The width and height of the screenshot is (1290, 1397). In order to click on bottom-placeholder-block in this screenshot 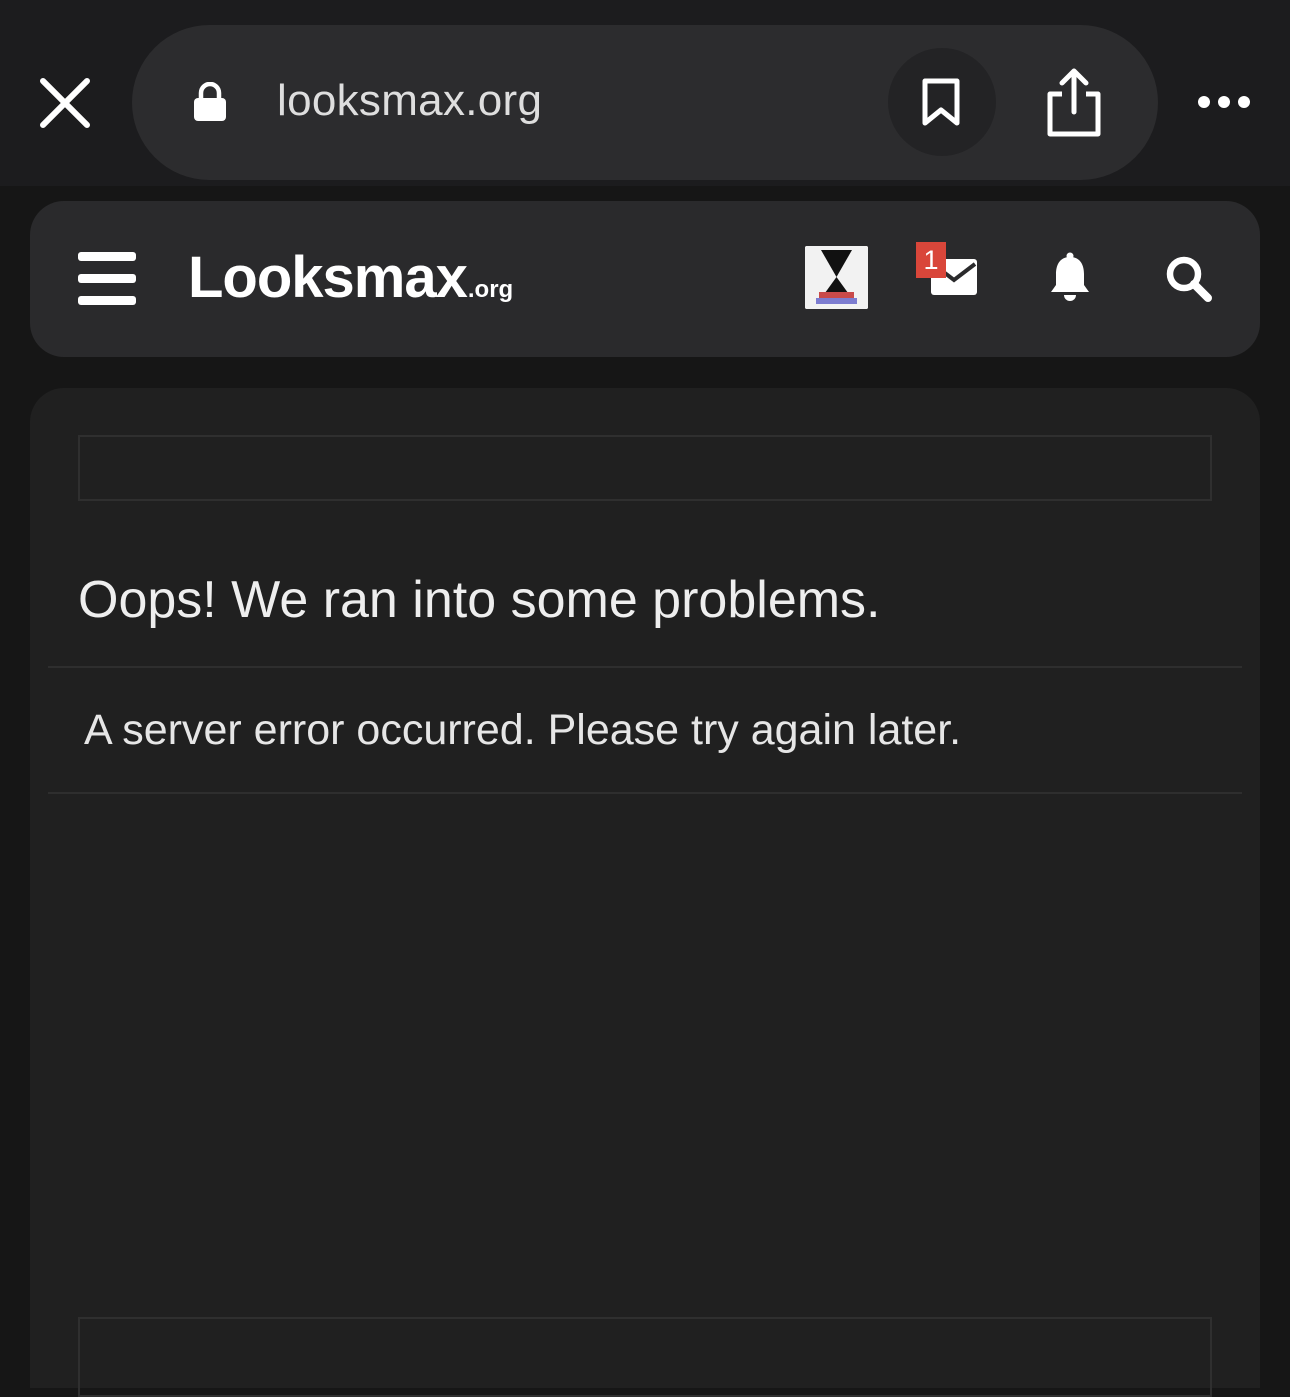, I will do `click(645, 1357)`.